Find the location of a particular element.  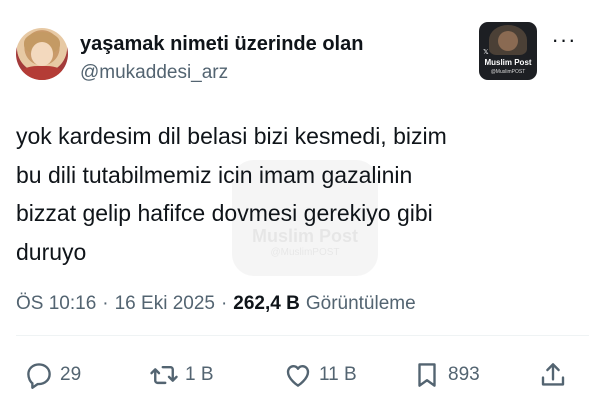

author-handle: @mukaddesi_arz is located at coordinates (154, 73).